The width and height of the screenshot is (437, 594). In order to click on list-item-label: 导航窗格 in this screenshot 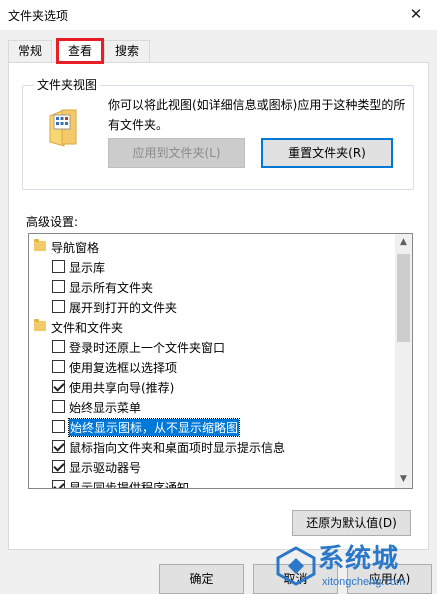, I will do `click(75, 248)`.